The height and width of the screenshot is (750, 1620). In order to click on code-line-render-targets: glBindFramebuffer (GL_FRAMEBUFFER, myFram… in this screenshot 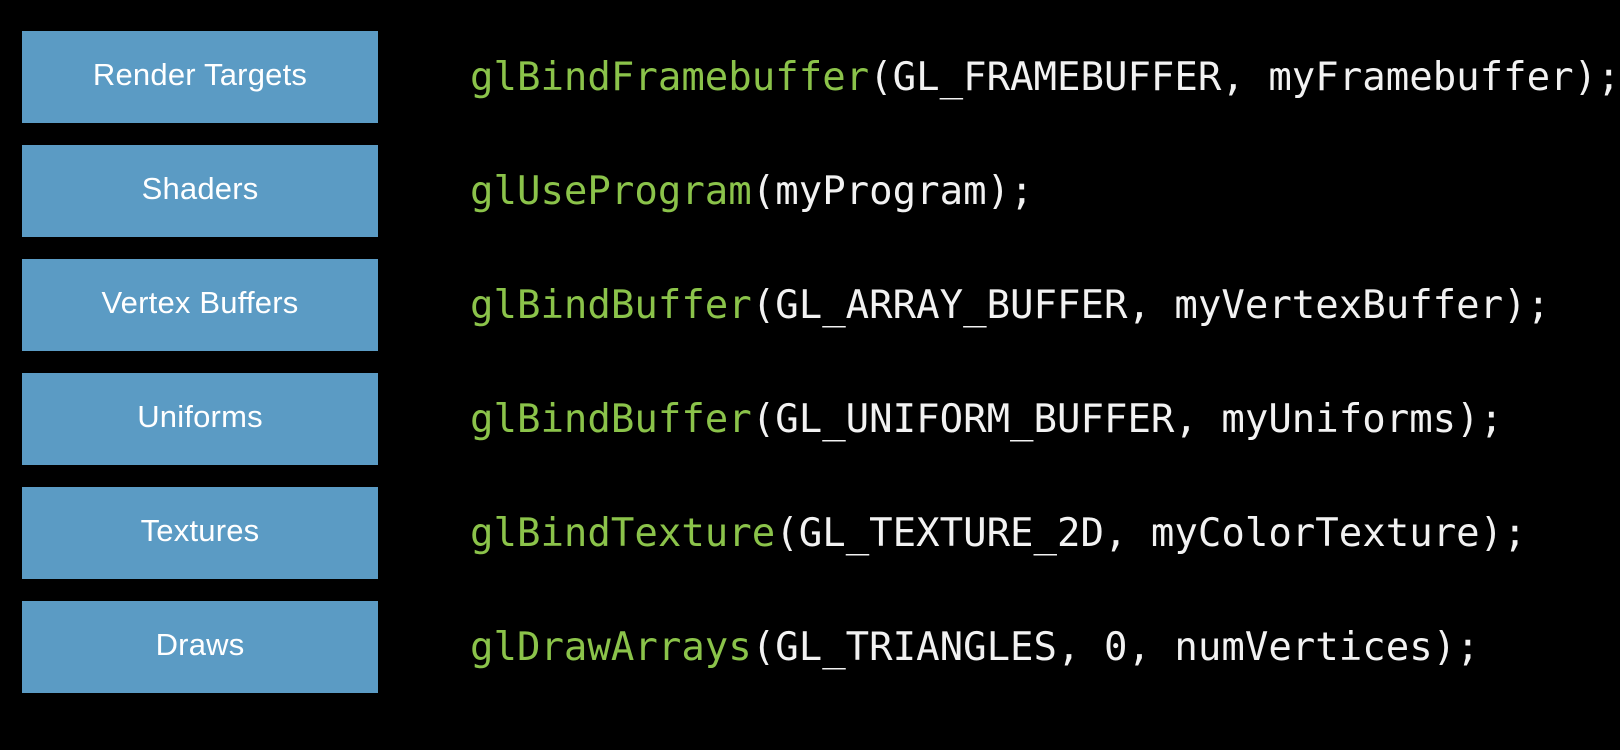, I will do `click(1045, 77)`.